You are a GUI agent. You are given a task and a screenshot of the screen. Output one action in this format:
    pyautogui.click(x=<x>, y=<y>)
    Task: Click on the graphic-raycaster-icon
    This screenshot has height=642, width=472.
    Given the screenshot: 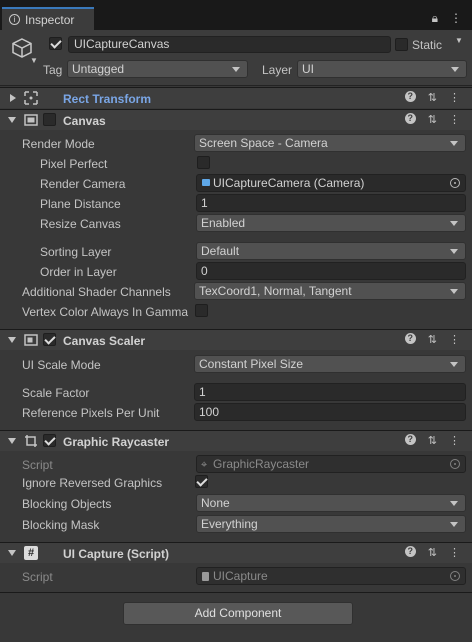 What is the action you would take?
    pyautogui.click(x=31, y=441)
    